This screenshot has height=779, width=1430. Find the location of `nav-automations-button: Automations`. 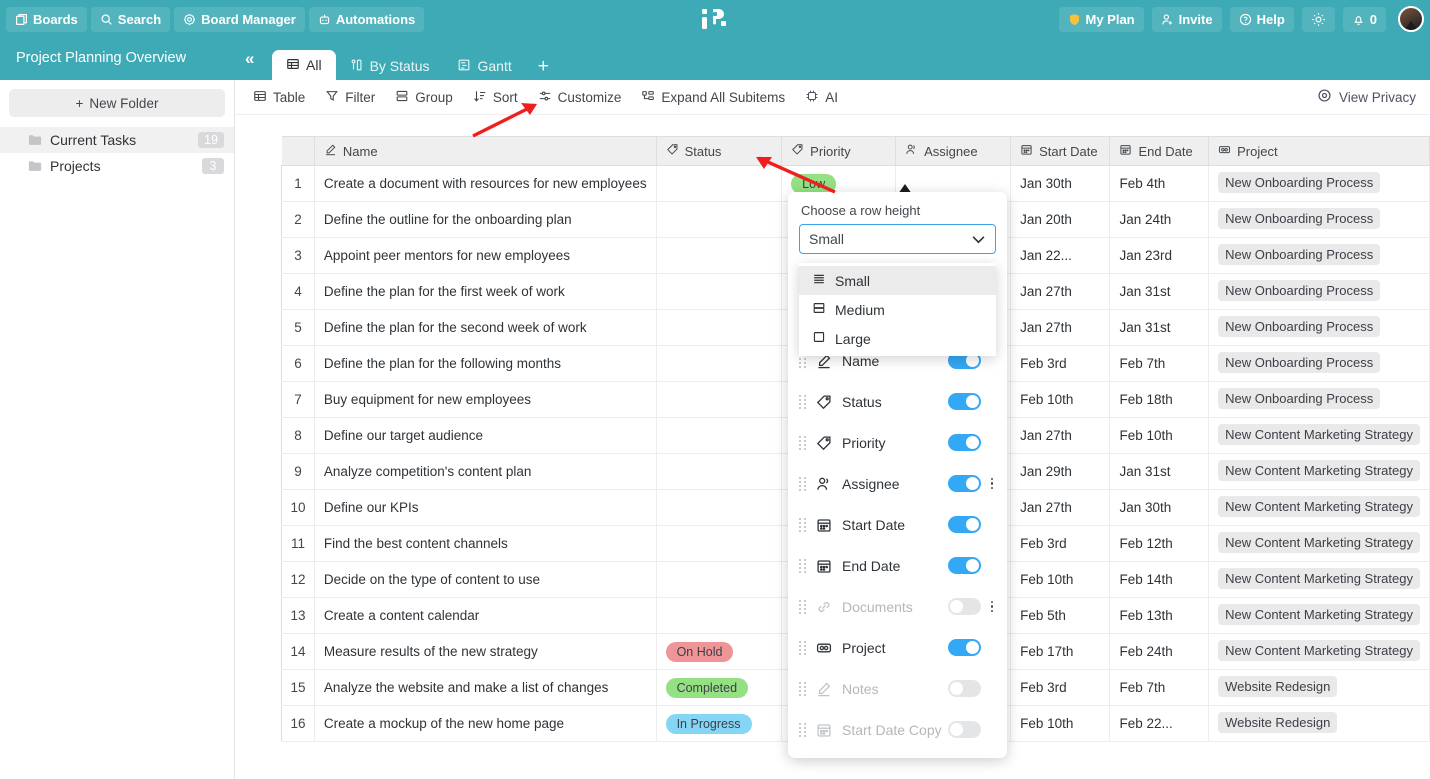

nav-automations-button: Automations is located at coordinates (366, 19).